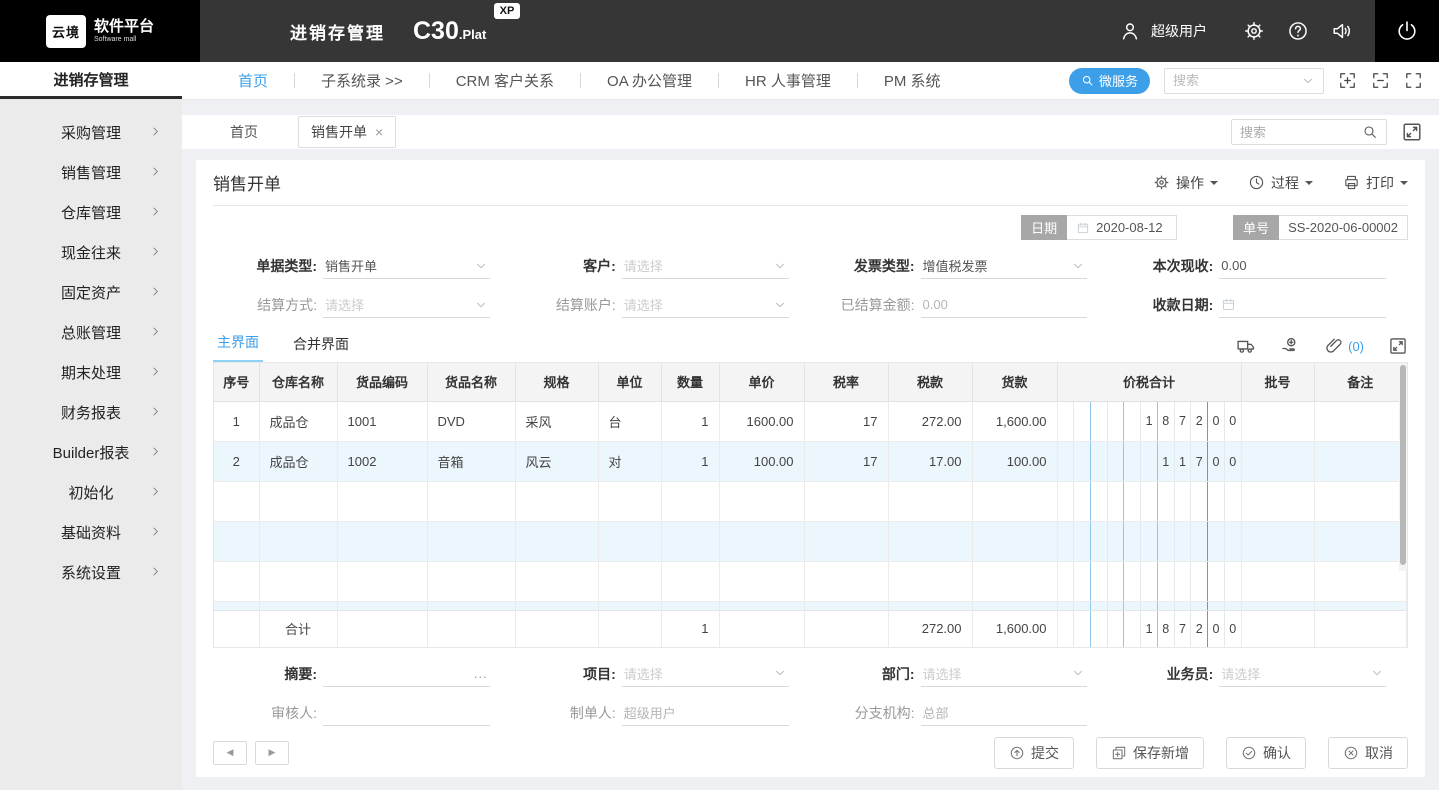 The width and height of the screenshot is (1439, 790). What do you see at coordinates (1347, 80) in the screenshot?
I see `zoom-in-bracket-icon` at bounding box center [1347, 80].